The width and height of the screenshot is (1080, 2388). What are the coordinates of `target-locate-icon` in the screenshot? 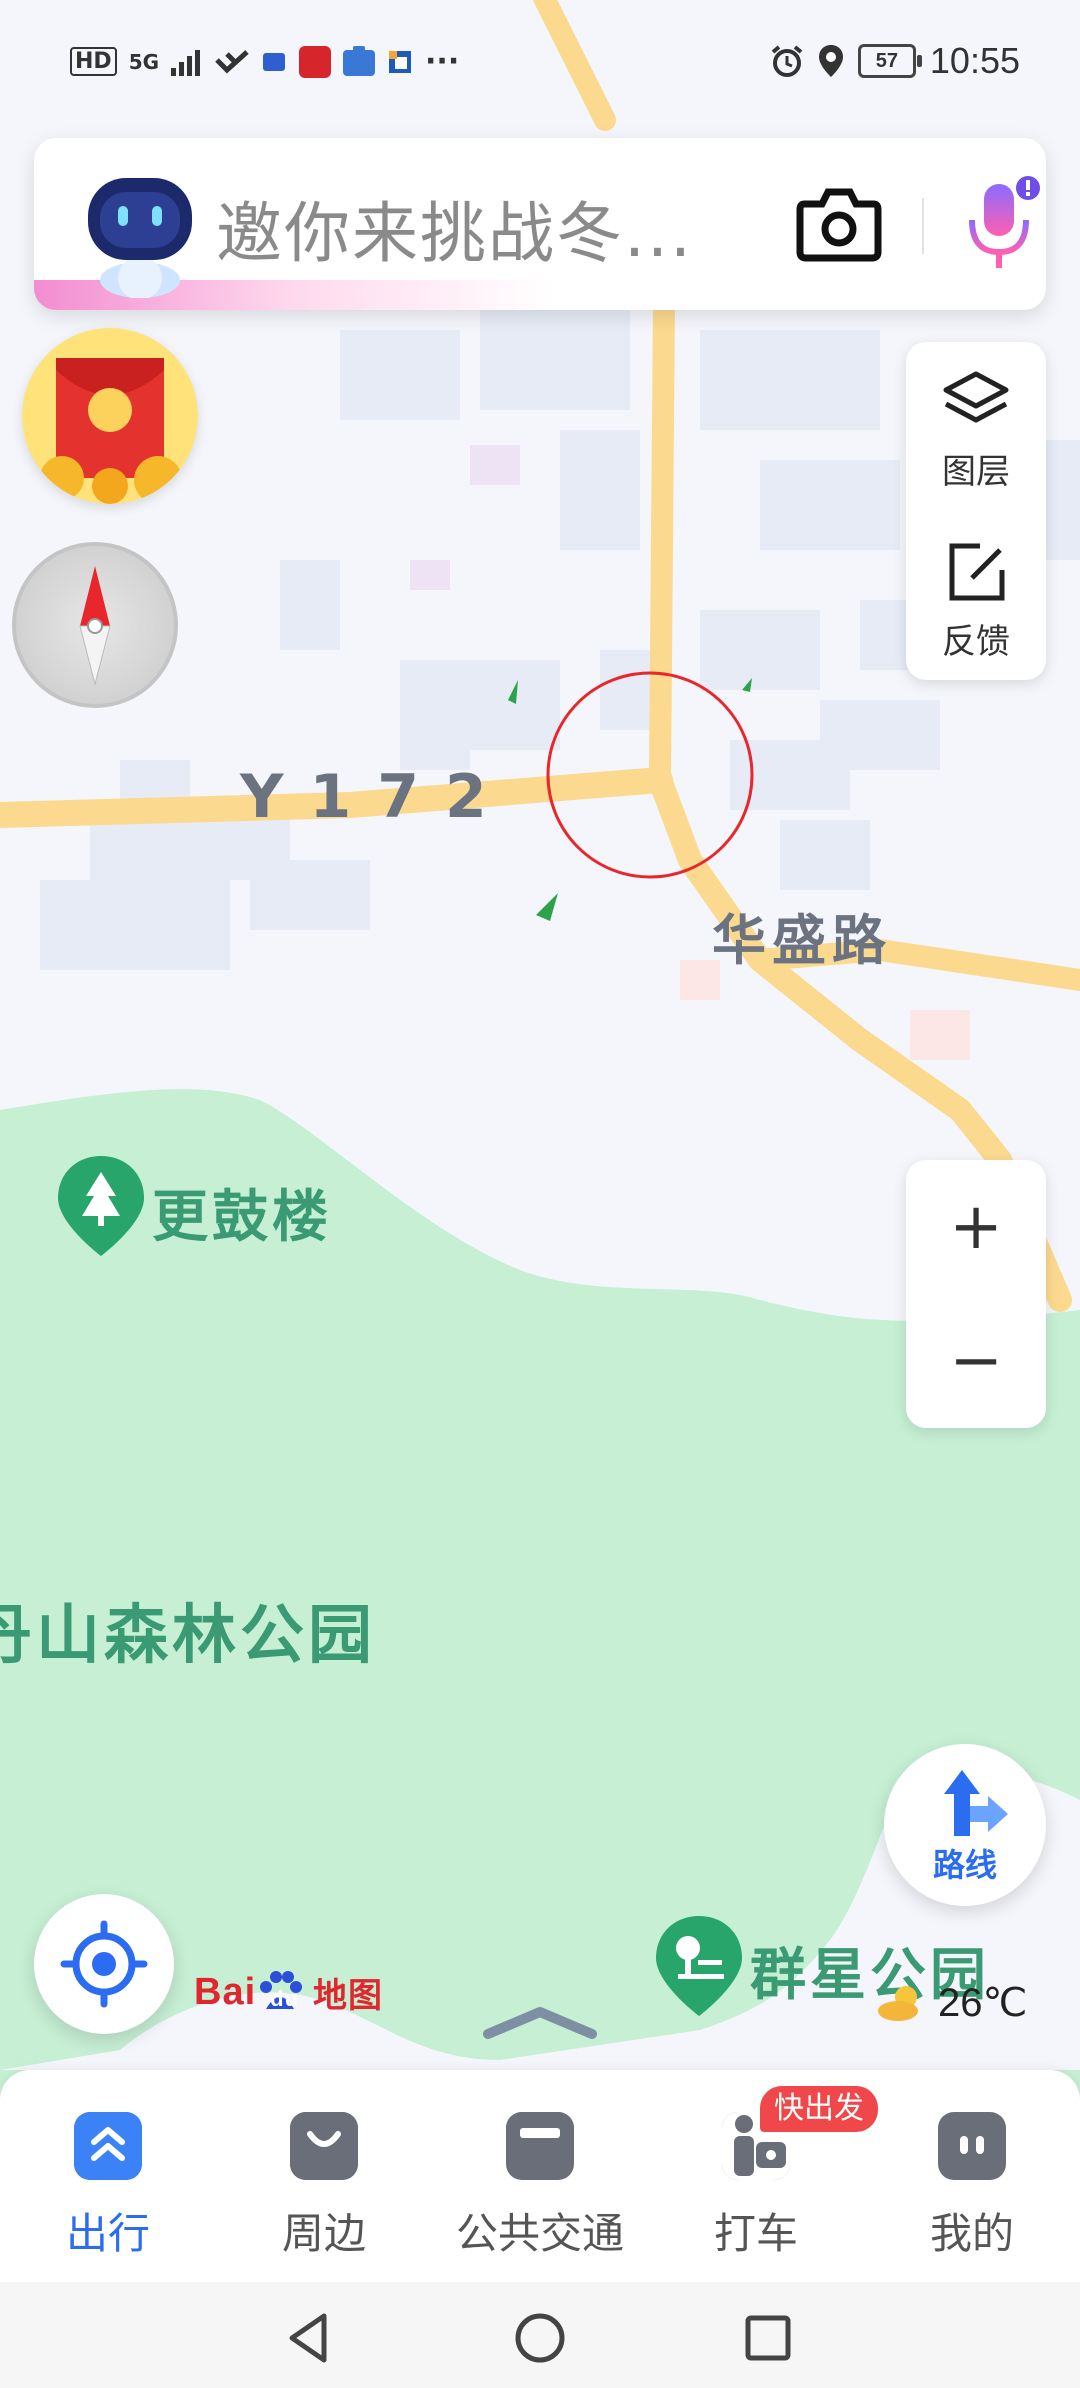 It's located at (104, 1964).